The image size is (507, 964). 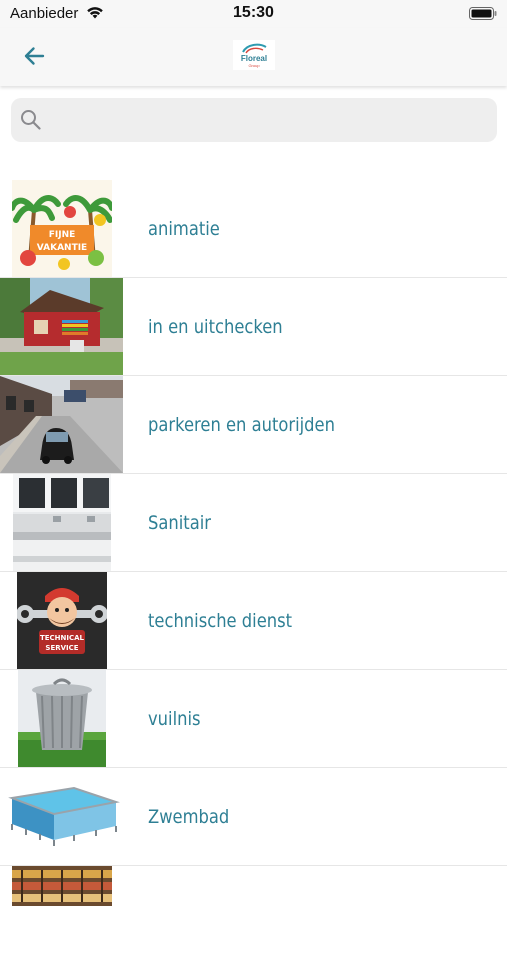 I want to click on navigation-bar: Floreal Group, so click(x=253, y=57).